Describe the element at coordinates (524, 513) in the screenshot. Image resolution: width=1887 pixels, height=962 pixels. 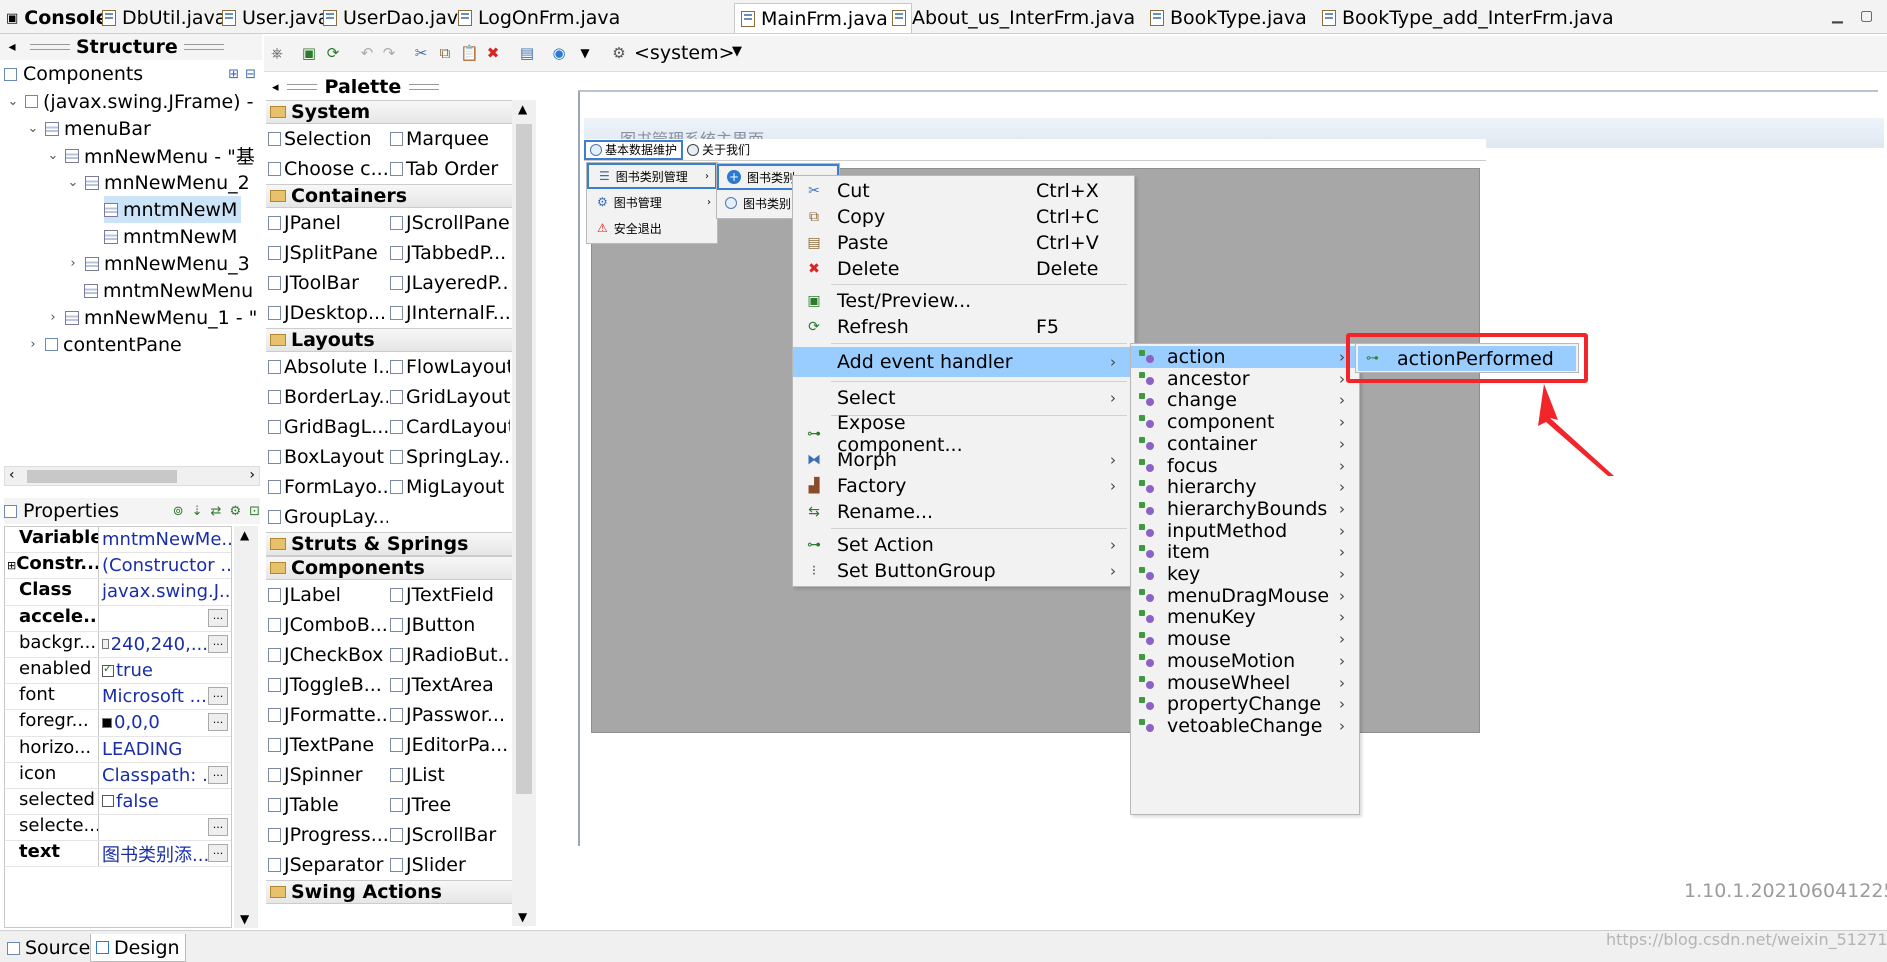
I see `palette-scrollbar: ▲ ▼` at that location.